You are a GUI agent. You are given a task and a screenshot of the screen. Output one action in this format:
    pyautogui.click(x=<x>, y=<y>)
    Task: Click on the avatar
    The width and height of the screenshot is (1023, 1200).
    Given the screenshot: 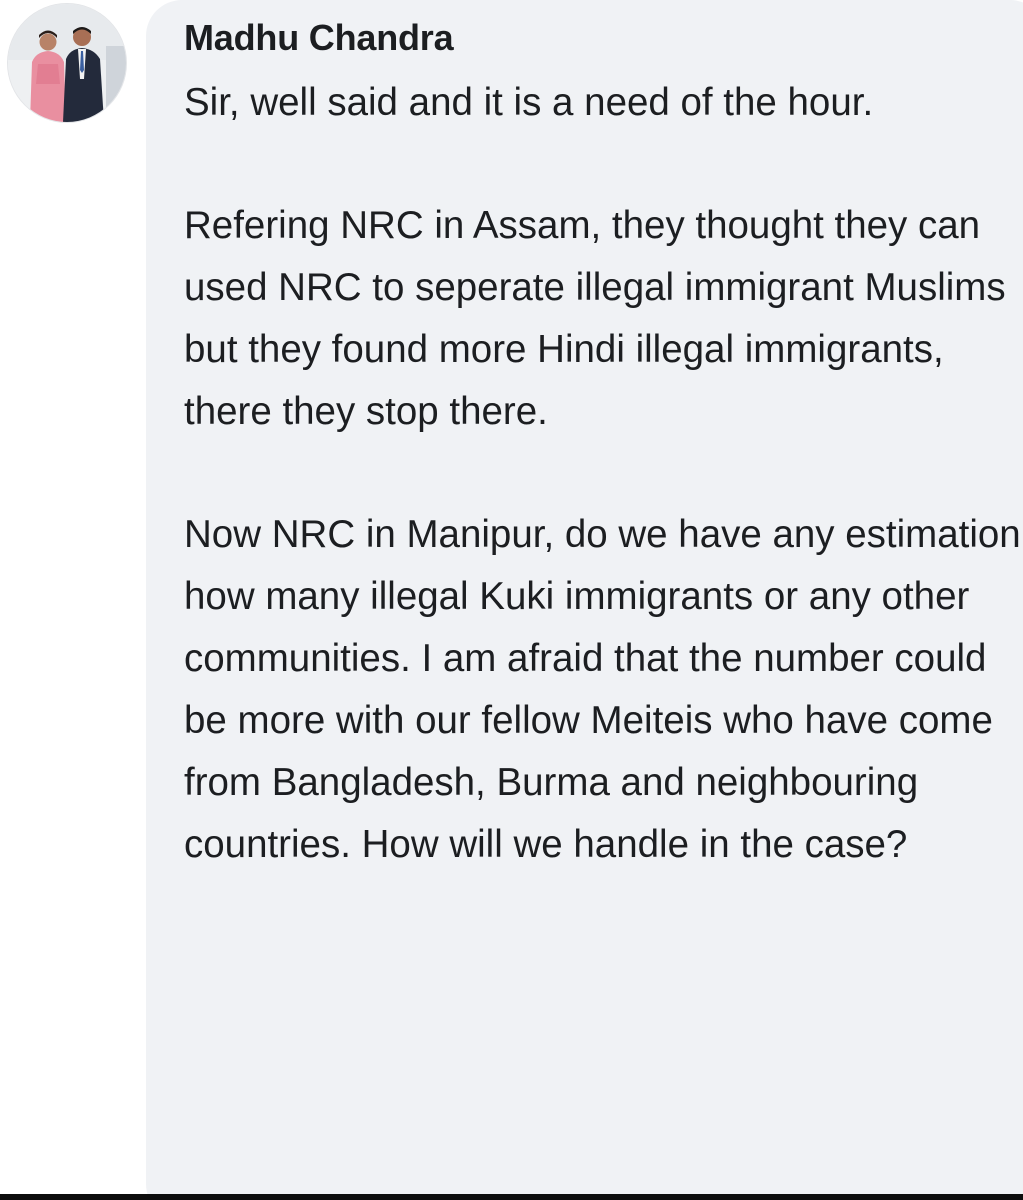 What is the action you would take?
    pyautogui.click(x=67, y=63)
    